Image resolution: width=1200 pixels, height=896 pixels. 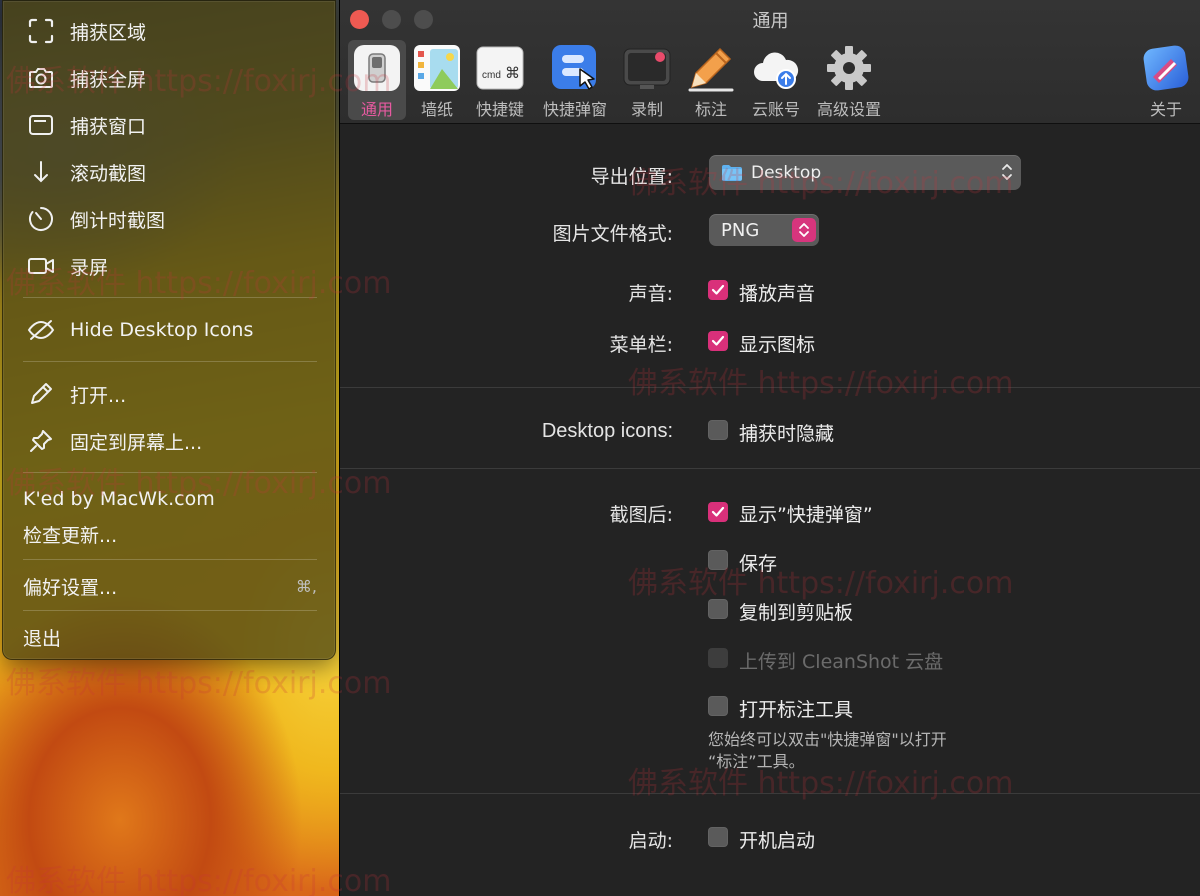 What do you see at coordinates (764, 230) in the screenshot?
I see `image-format-popup: PNG` at bounding box center [764, 230].